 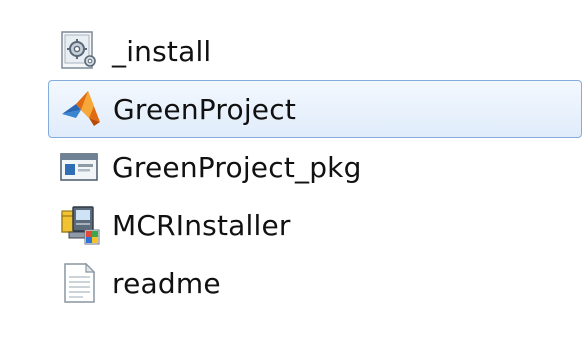 I want to click on file-name-label: GreenProject_pkg, so click(x=237, y=167).